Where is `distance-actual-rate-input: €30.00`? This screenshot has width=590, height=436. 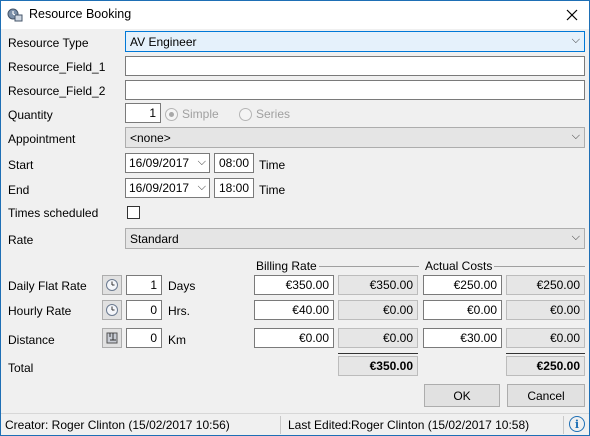
distance-actual-rate-input: €30.00 is located at coordinates (462, 338).